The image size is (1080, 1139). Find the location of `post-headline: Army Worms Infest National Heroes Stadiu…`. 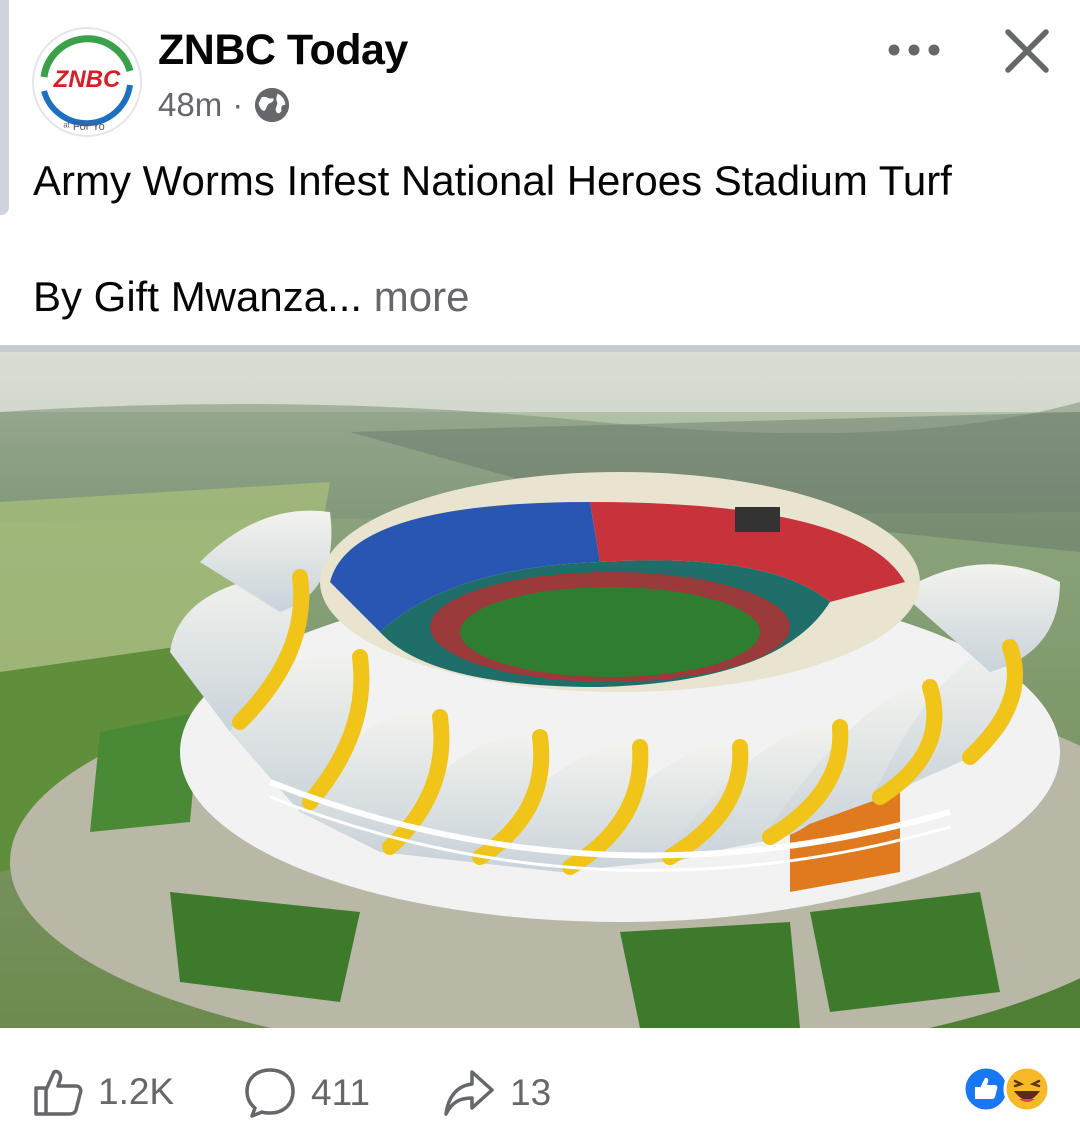

post-headline: Army Worms Infest National Heroes Stadiu… is located at coordinates (492, 180).